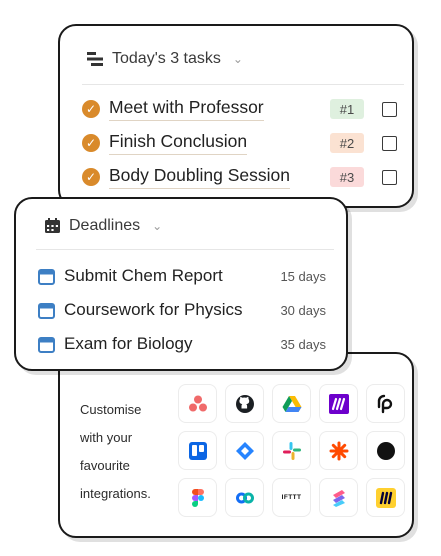 This screenshot has height=556, width=441. Describe the element at coordinates (106, 437) in the screenshot. I see `blurb-line: with your` at that location.